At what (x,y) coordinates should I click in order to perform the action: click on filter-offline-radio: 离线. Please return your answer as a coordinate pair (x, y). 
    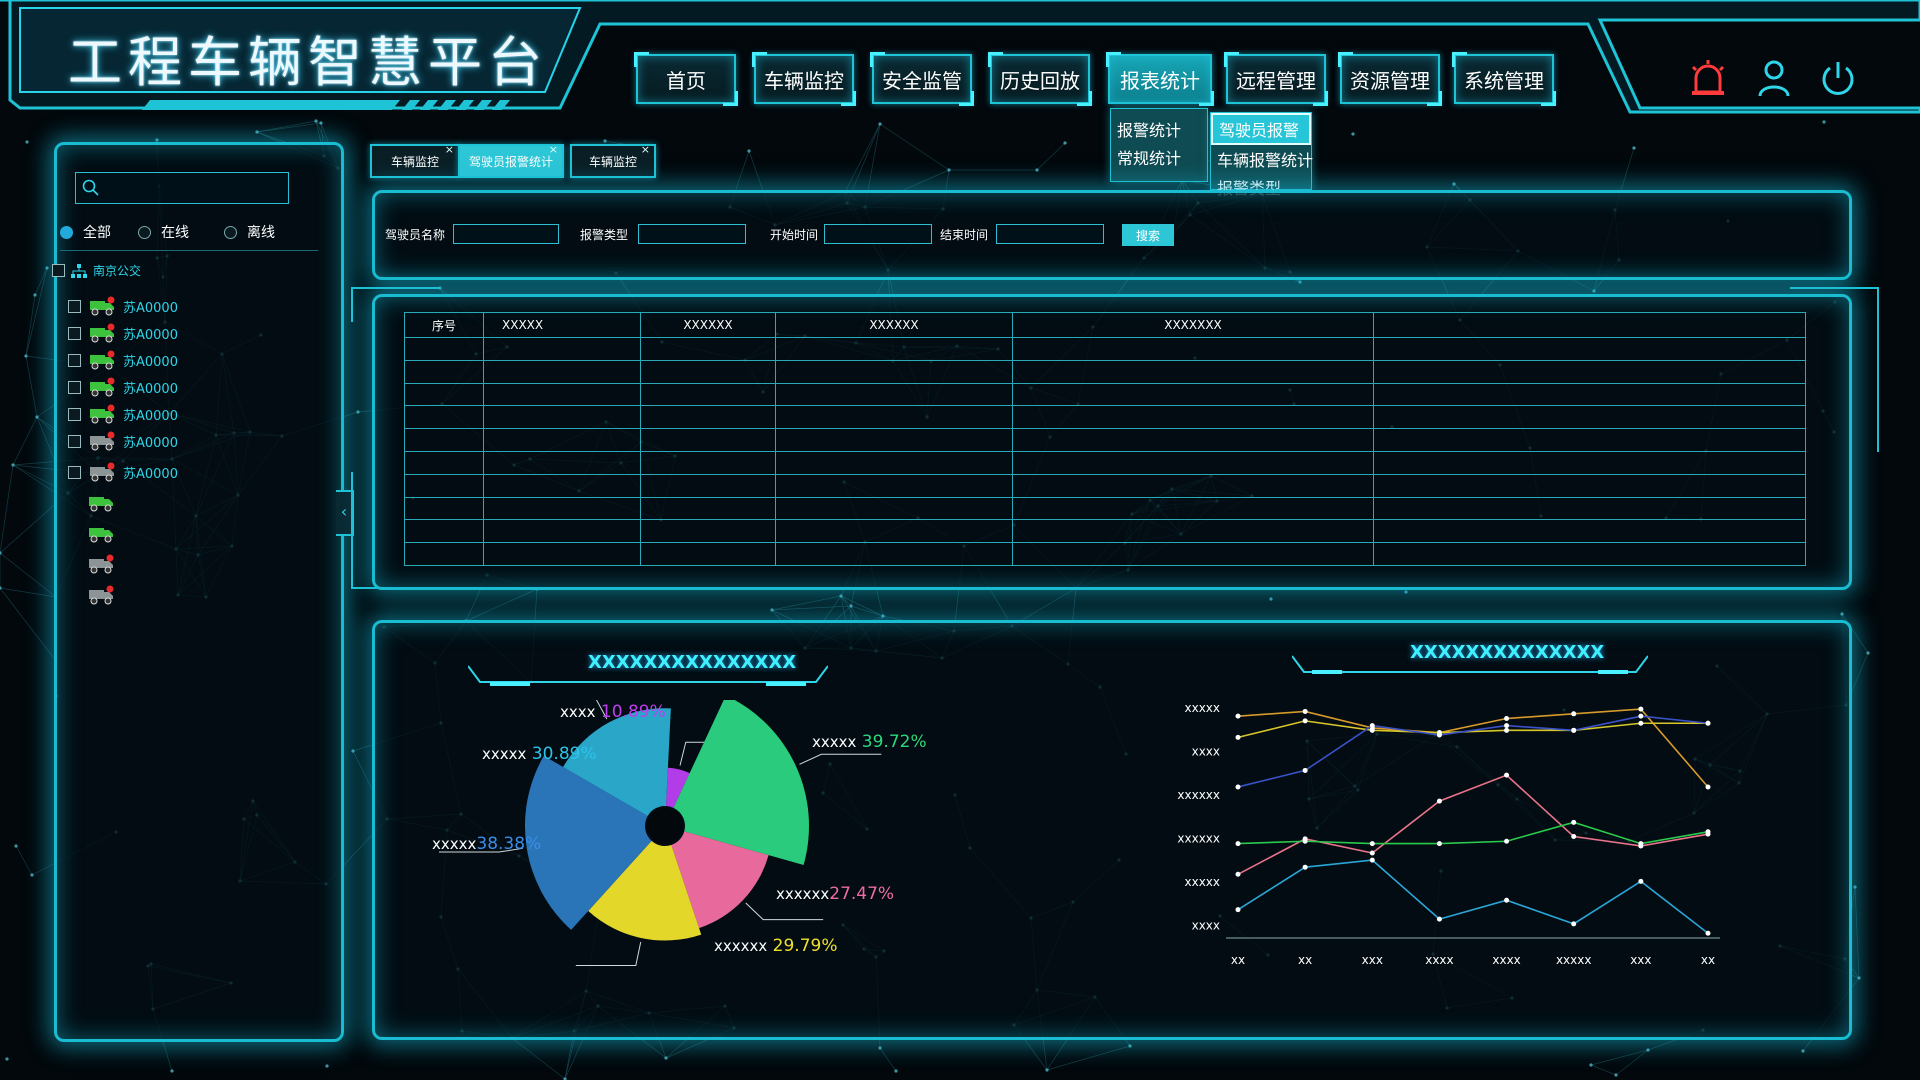
    Looking at the image, I should click on (249, 232).